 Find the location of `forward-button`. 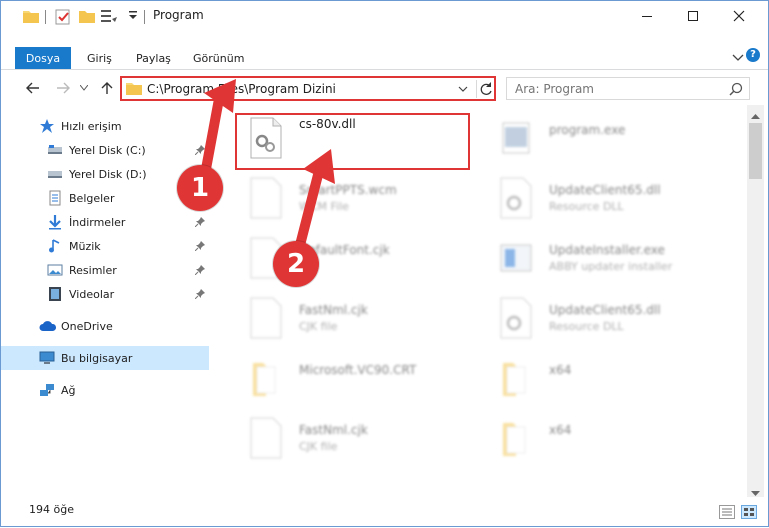

forward-button is located at coordinates (63, 88).